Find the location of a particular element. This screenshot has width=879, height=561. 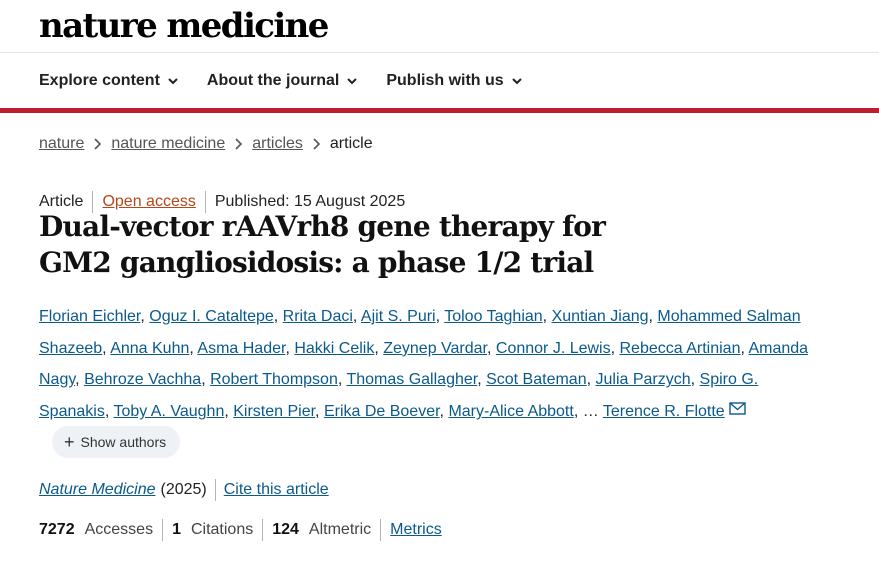

accesses-count: 7272 is located at coordinates (57, 529).